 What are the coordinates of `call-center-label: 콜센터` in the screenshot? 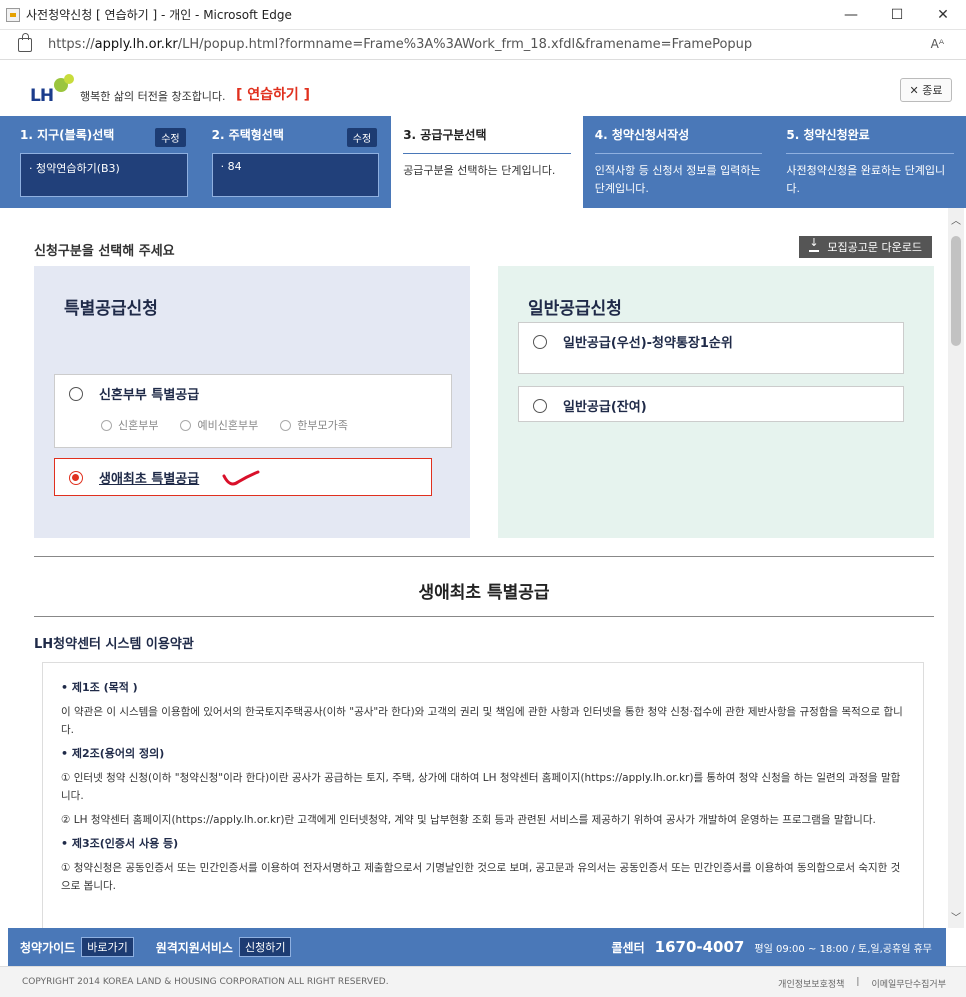 It's located at (628, 947).